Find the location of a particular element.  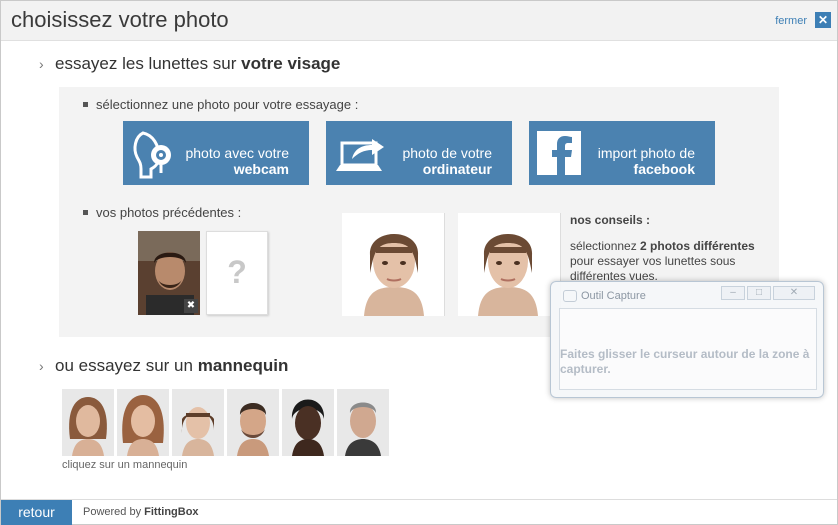

sample-photo-angle is located at coordinates (509, 264).